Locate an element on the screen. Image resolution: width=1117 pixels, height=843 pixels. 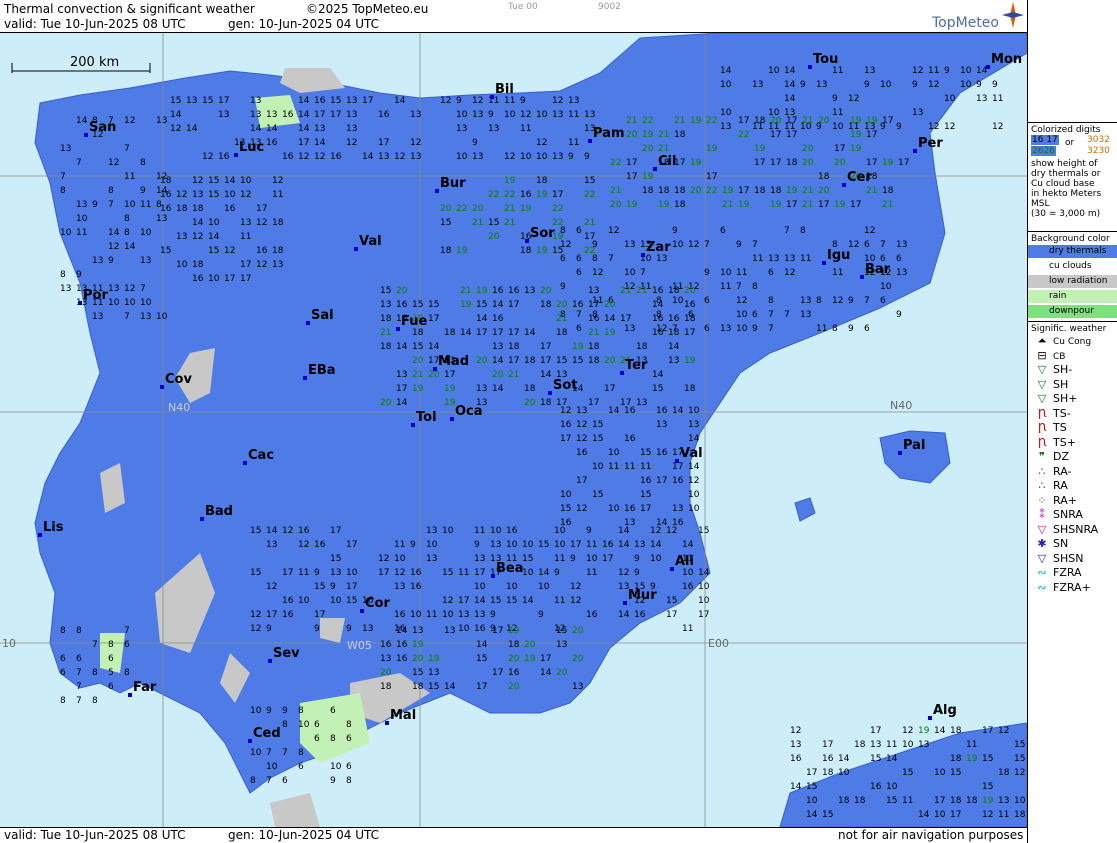
city-marker: Alg is located at coordinates (942, 711).